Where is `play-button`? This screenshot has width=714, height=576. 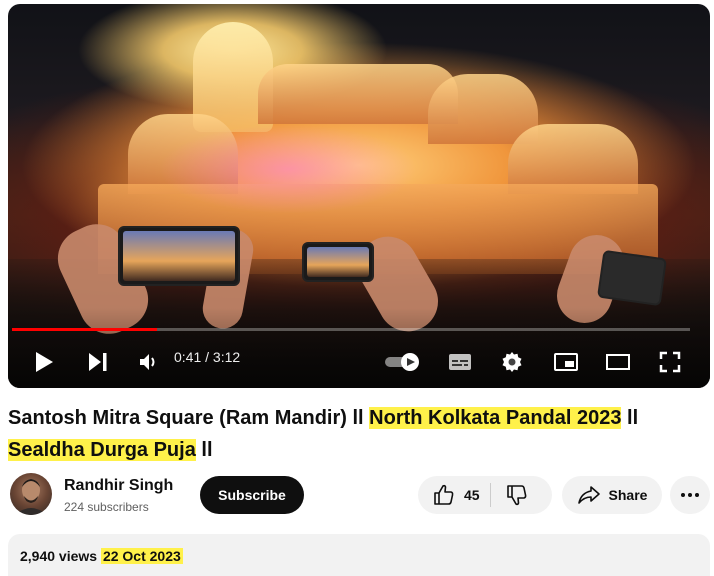
play-button is located at coordinates (44, 362).